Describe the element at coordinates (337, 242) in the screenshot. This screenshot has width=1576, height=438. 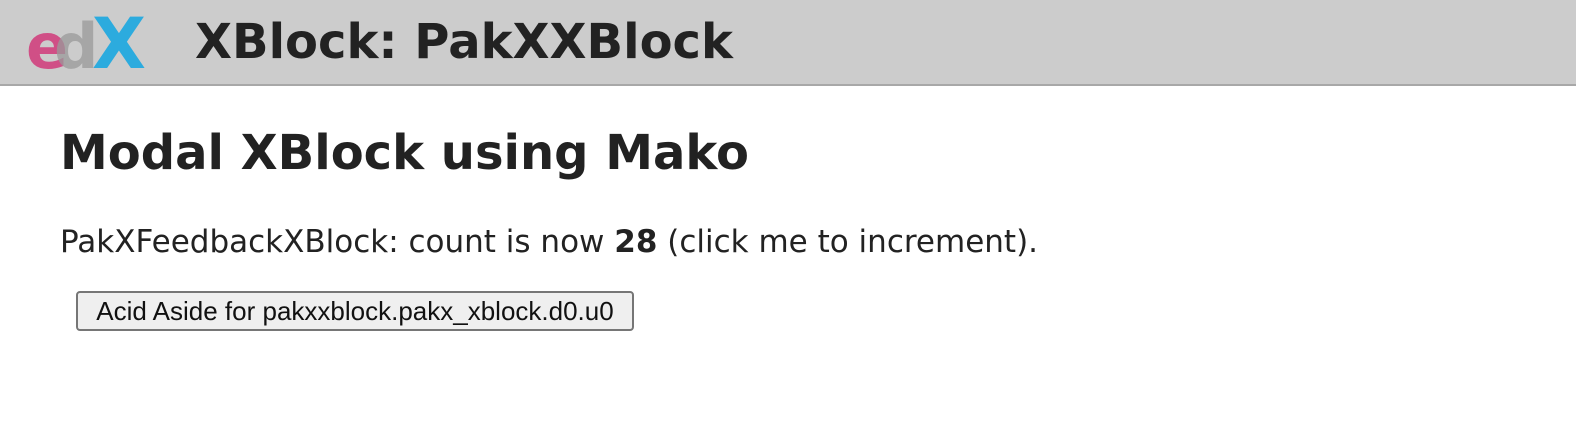
I see `counter-prefix: PakXFeedbackXBlock: count is now` at that location.